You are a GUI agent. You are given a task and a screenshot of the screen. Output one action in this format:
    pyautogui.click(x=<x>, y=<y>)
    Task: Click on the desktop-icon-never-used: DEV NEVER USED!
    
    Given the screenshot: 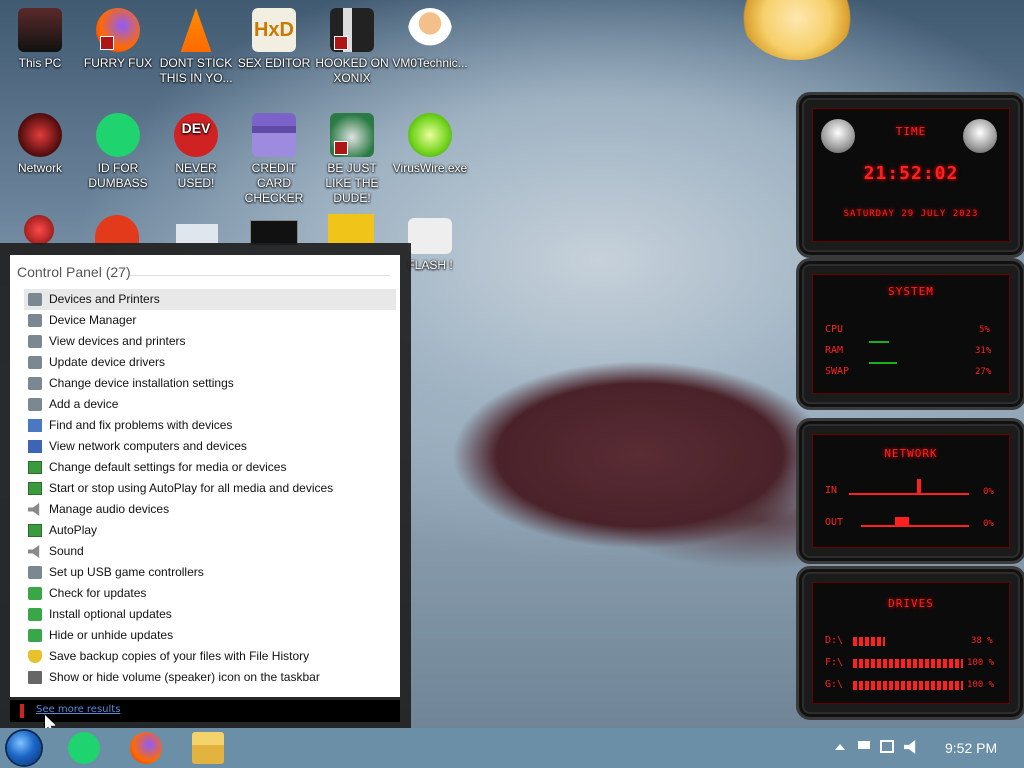 What is the action you would take?
    pyautogui.click(x=196, y=152)
    